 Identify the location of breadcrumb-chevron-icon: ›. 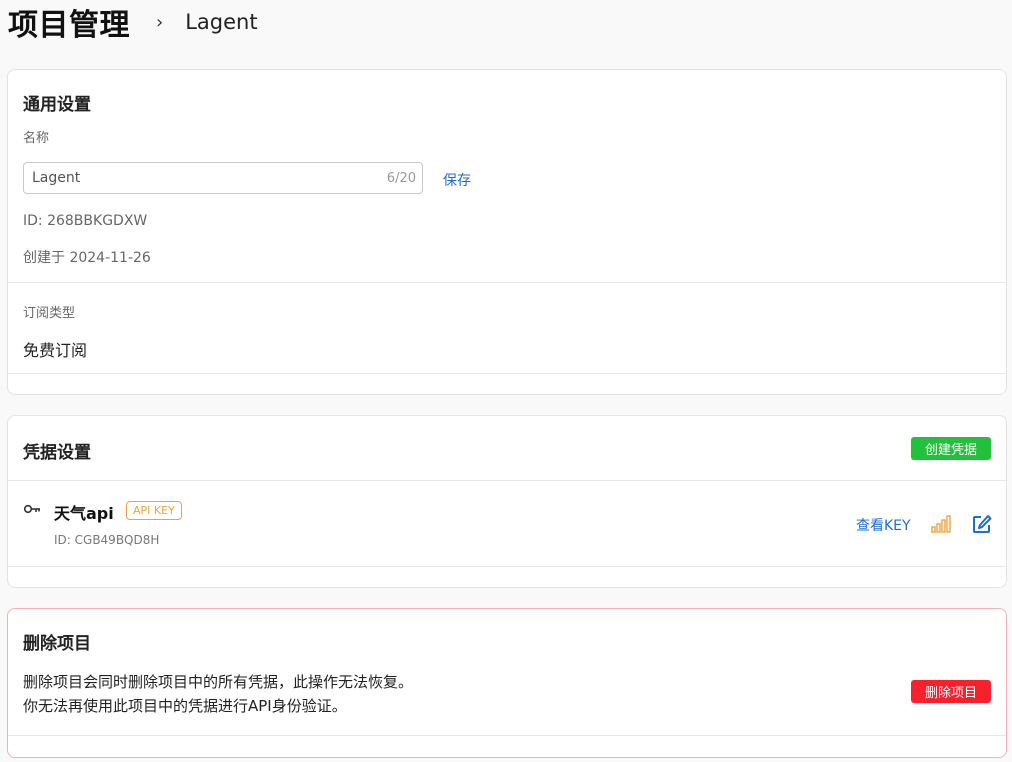
(160, 22).